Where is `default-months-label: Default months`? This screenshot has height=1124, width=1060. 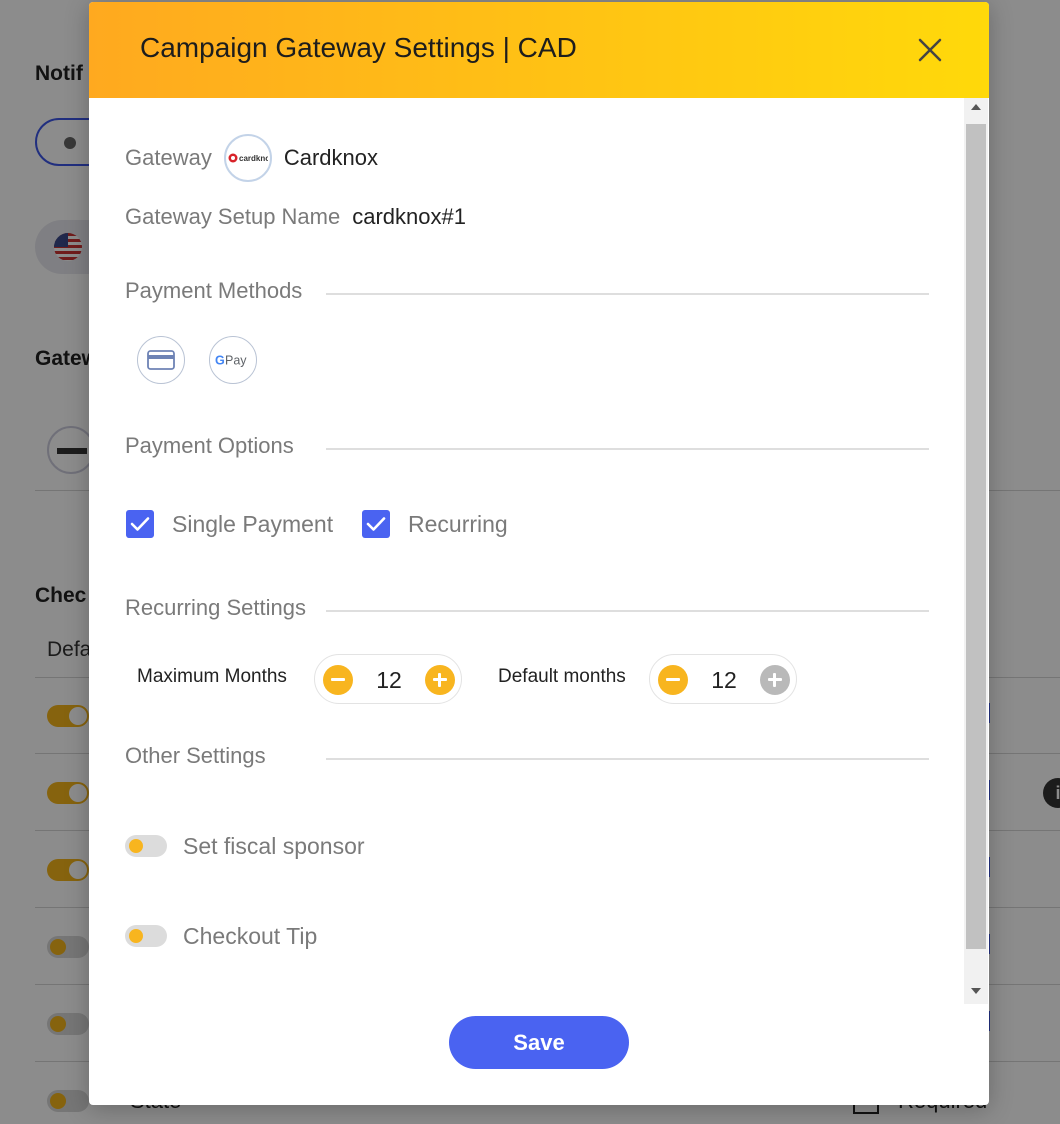
default-months-label: Default months is located at coordinates (562, 676).